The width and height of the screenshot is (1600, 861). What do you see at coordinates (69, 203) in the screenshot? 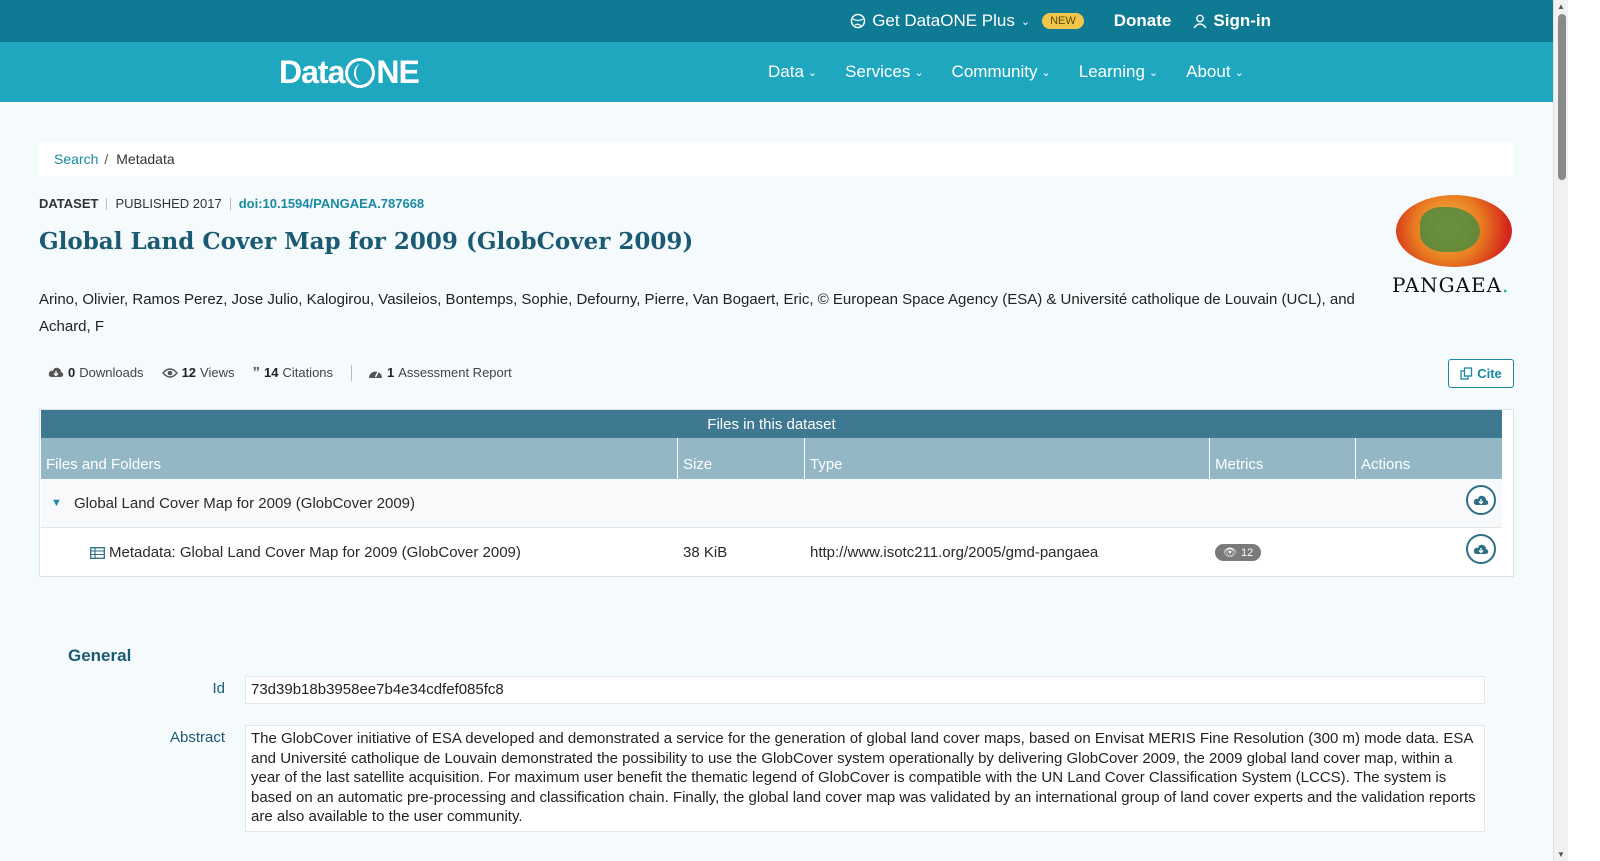
I see `dataset-type-label: DATASET` at bounding box center [69, 203].